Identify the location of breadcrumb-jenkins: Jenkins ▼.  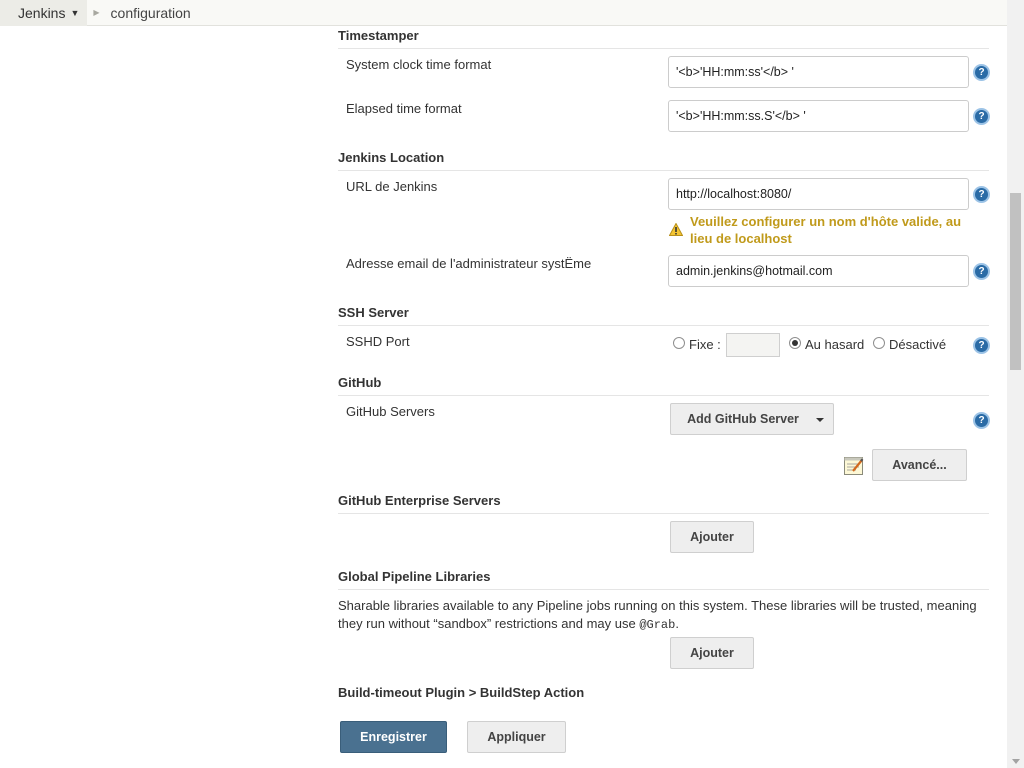
(44, 13).